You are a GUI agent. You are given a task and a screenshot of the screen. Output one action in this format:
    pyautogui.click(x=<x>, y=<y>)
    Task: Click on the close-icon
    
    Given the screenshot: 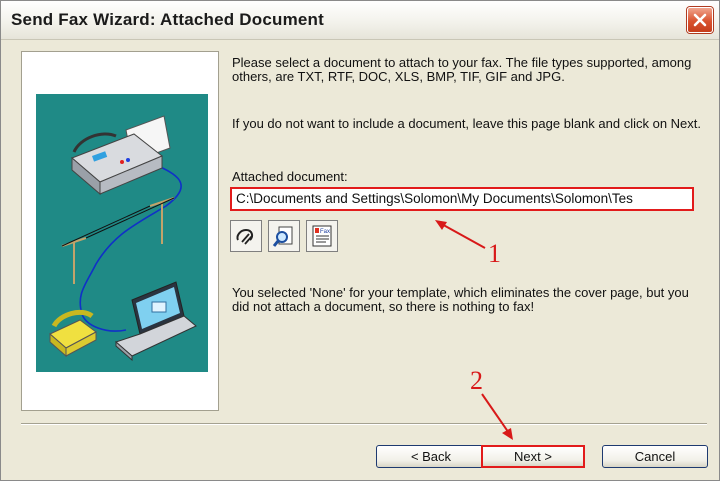 What is the action you would take?
    pyautogui.click(x=700, y=20)
    